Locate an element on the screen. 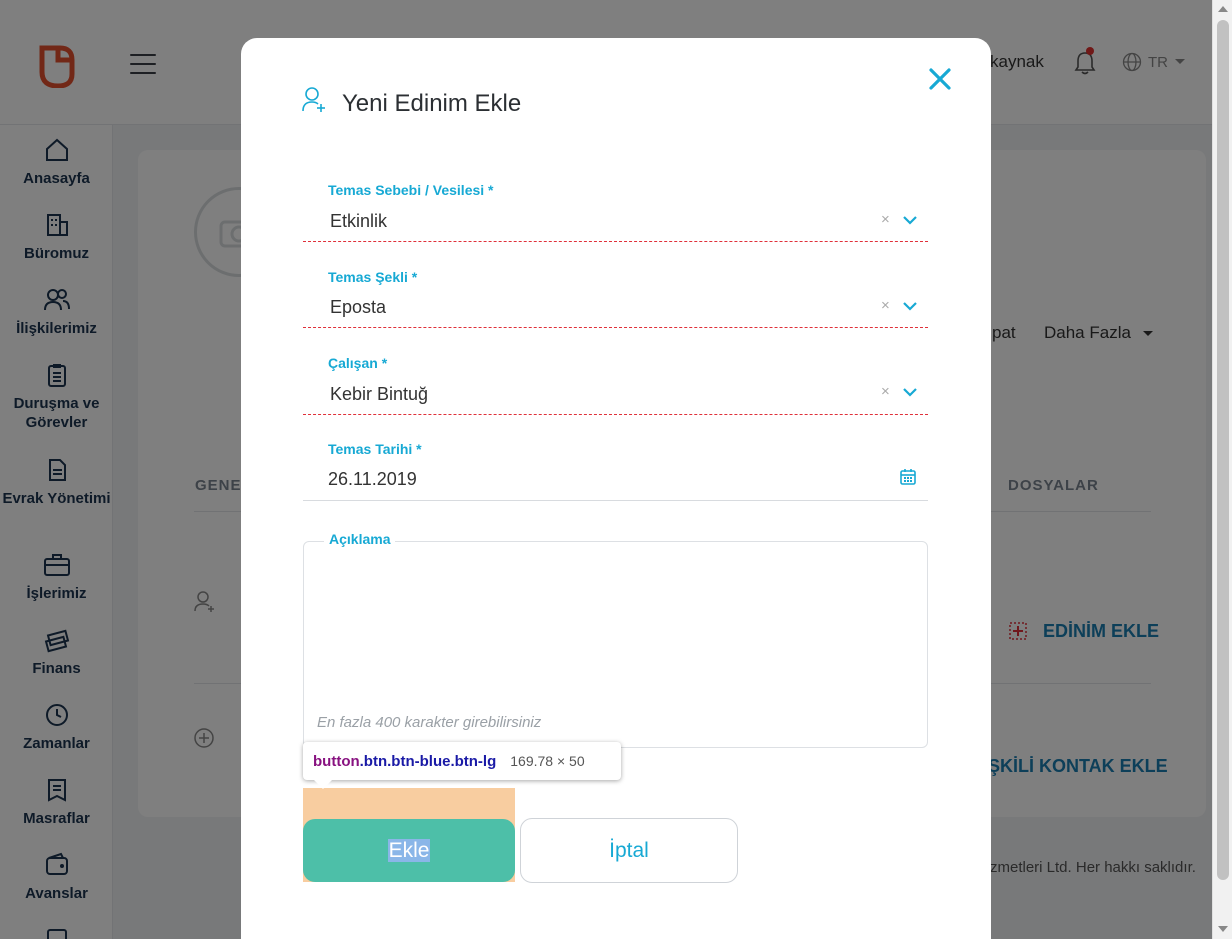 The height and width of the screenshot is (939, 1232). field-value: 26.11.2019 is located at coordinates (372, 479).